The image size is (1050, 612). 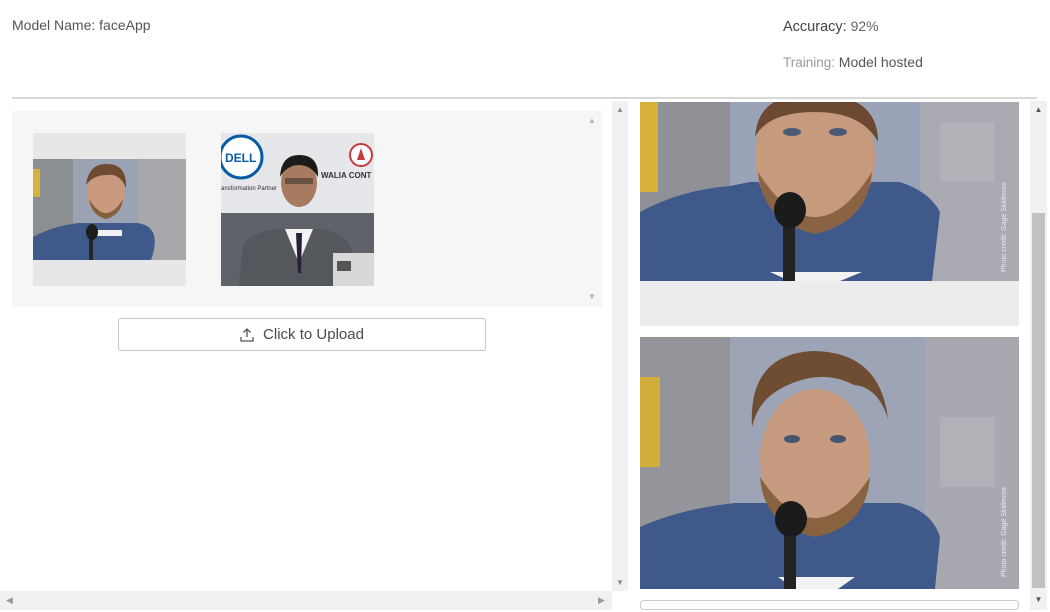 I want to click on scrollbar-thumb, so click(x=1038, y=400).